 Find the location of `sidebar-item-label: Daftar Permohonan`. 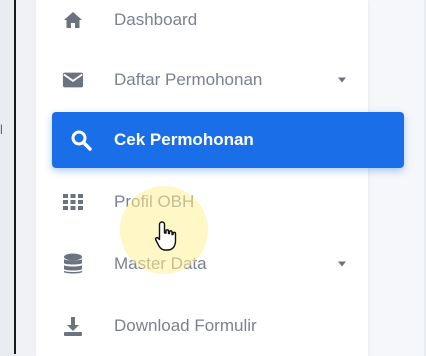

sidebar-item-label: Daftar Permohonan is located at coordinates (188, 79).